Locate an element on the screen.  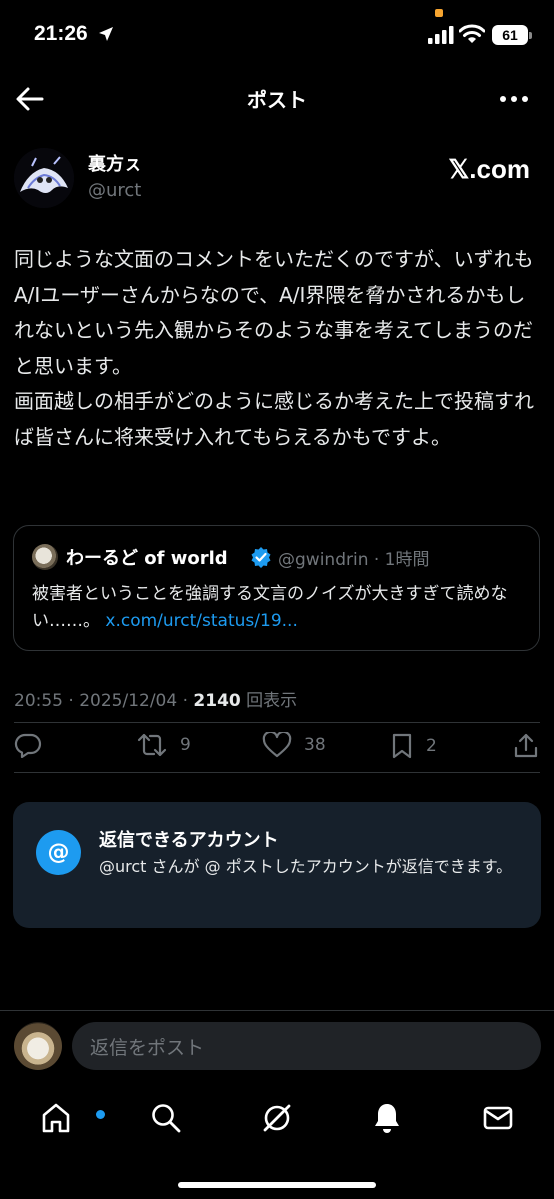
mail-icon is located at coordinates (498, 1118).